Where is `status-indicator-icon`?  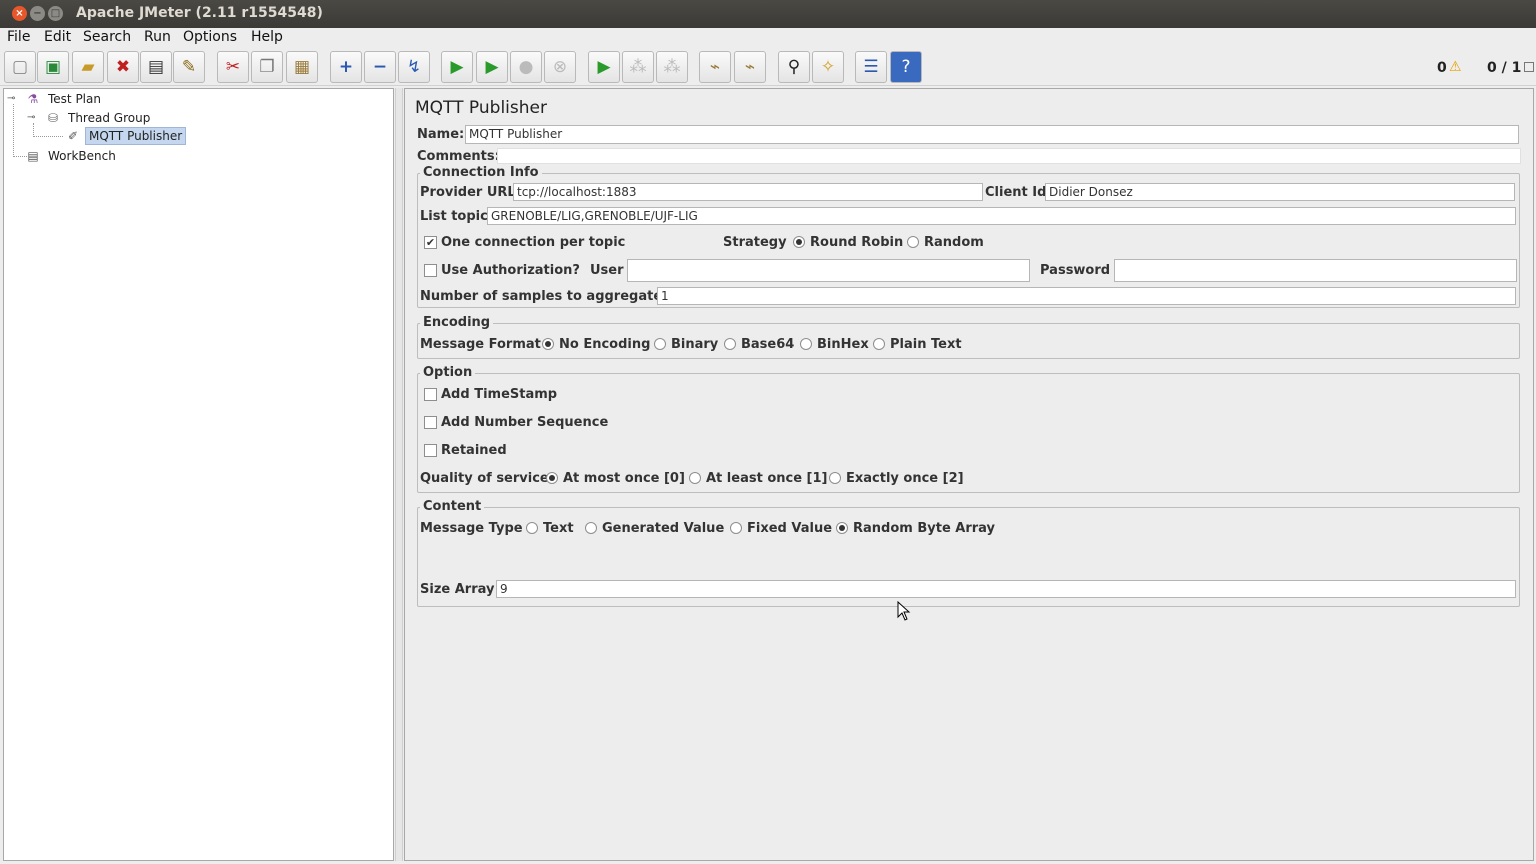
status-indicator-icon is located at coordinates (1529, 67).